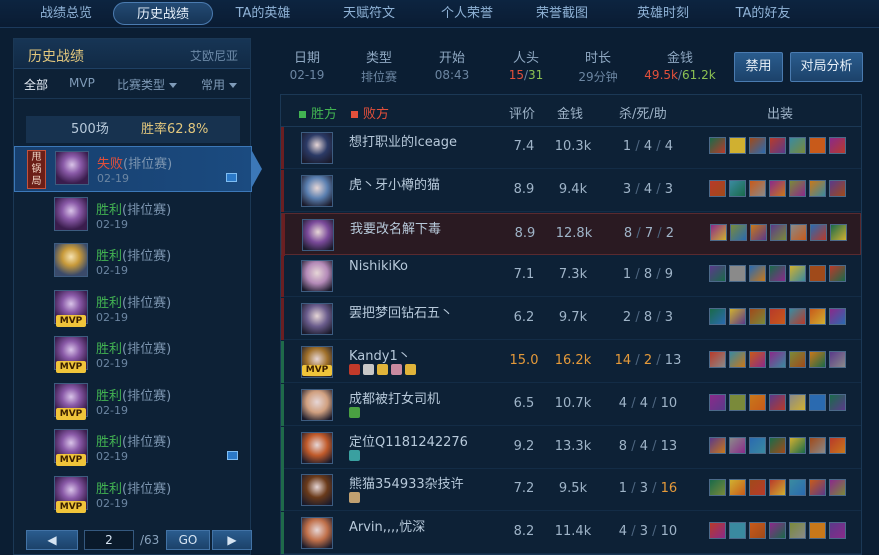 This screenshot has width=879, height=555. I want to click on player-name: Arvin,,,,忧深, so click(387, 525).